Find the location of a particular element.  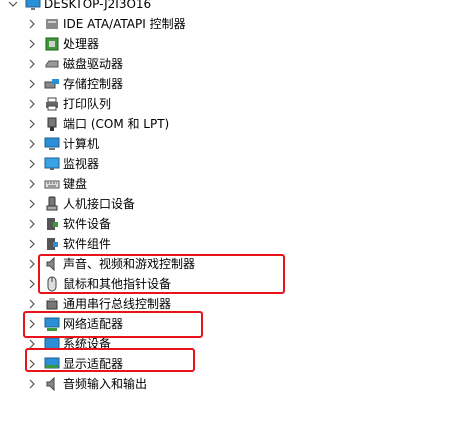

display-adapter-icon is located at coordinates (52, 364).